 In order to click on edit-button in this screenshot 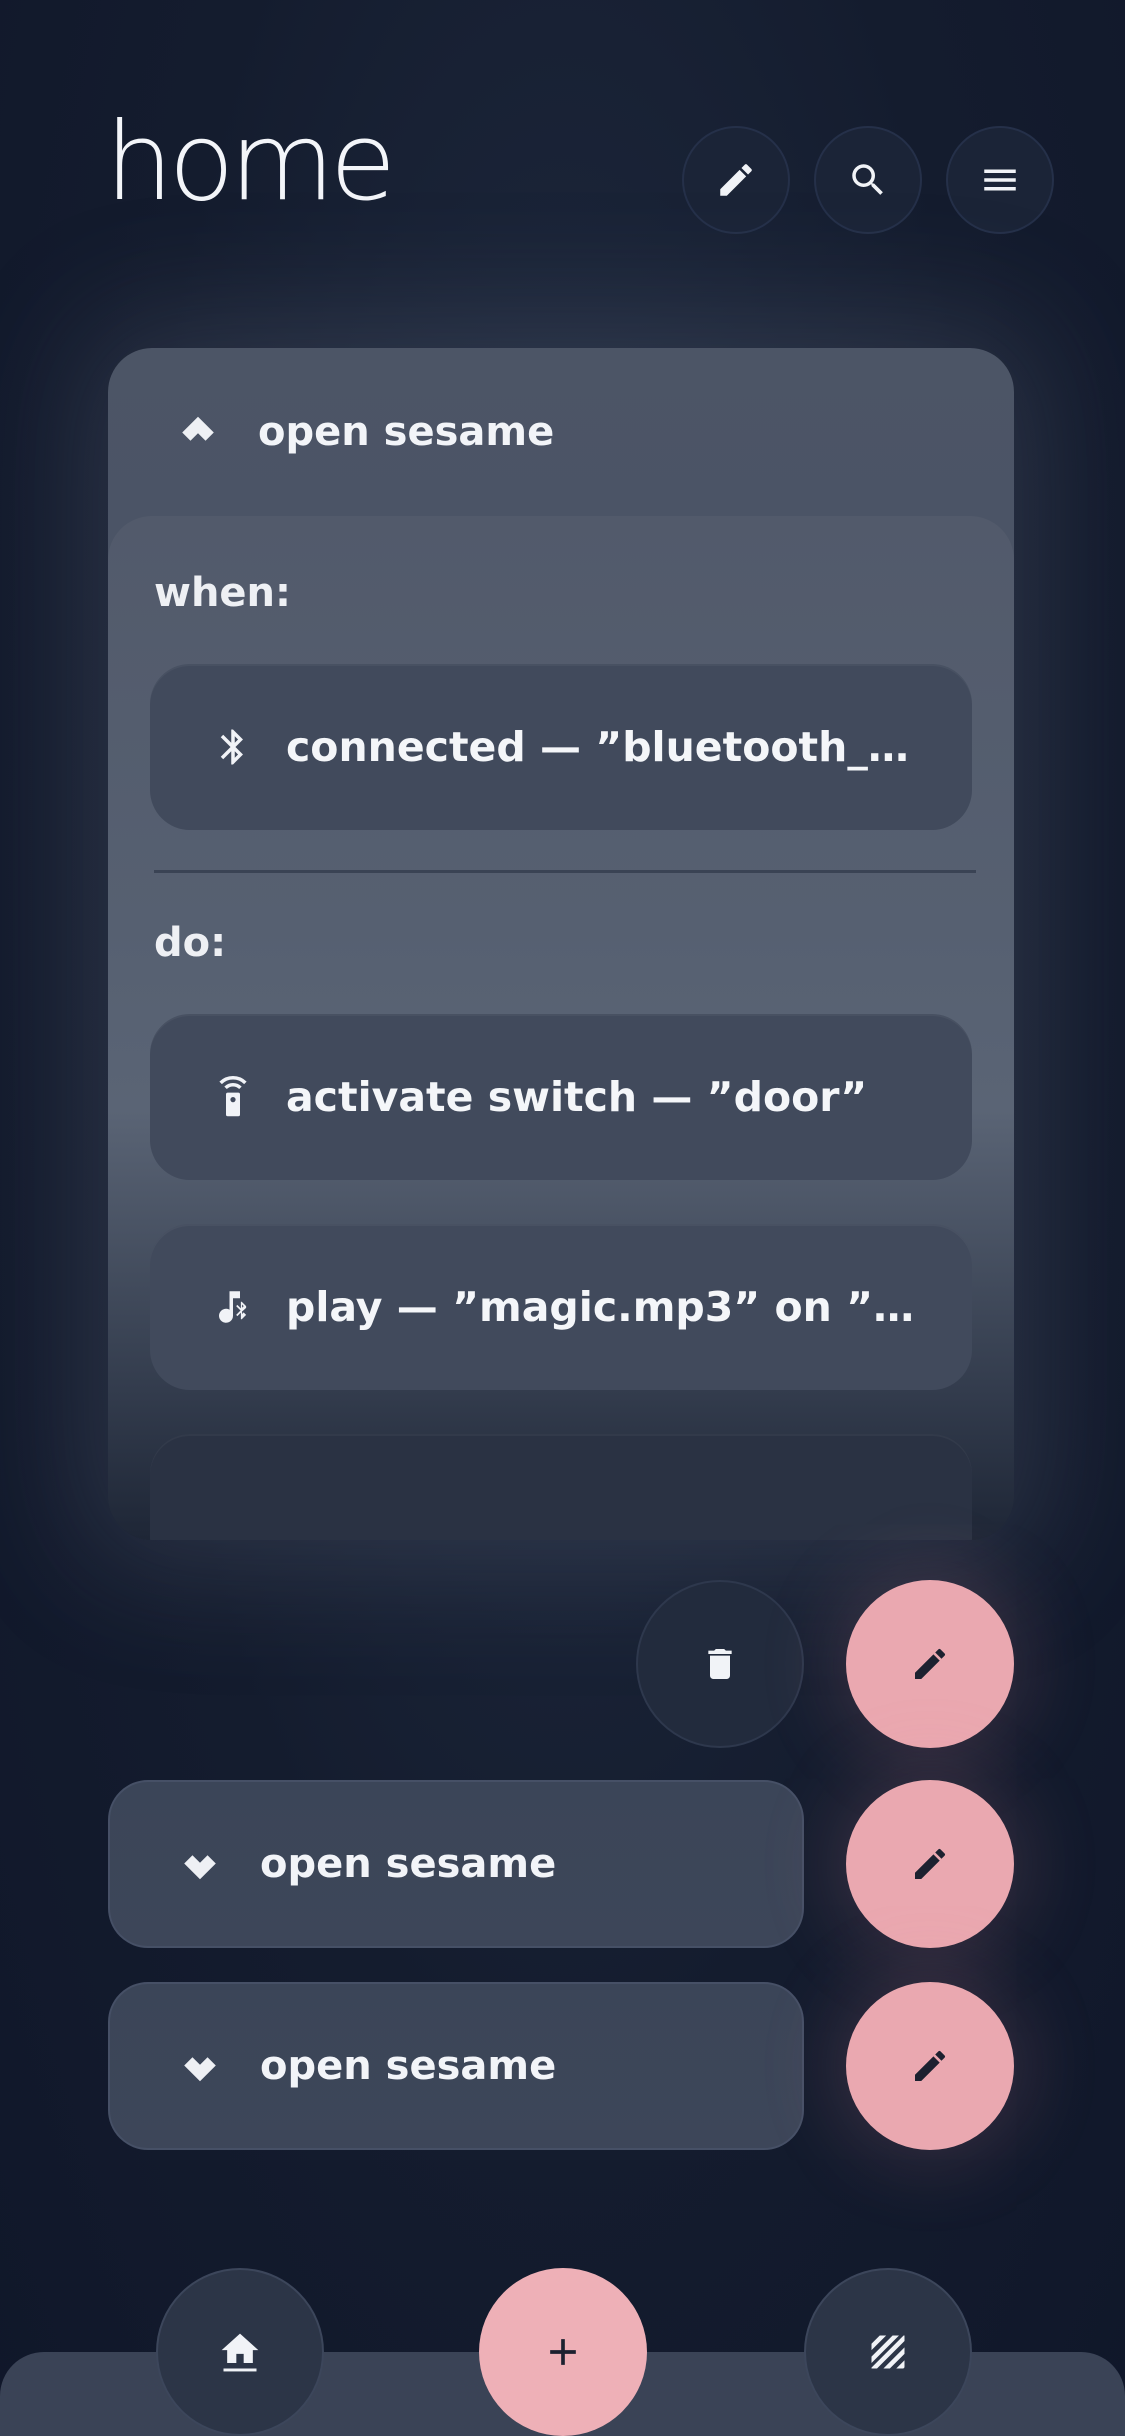, I will do `click(736, 180)`.